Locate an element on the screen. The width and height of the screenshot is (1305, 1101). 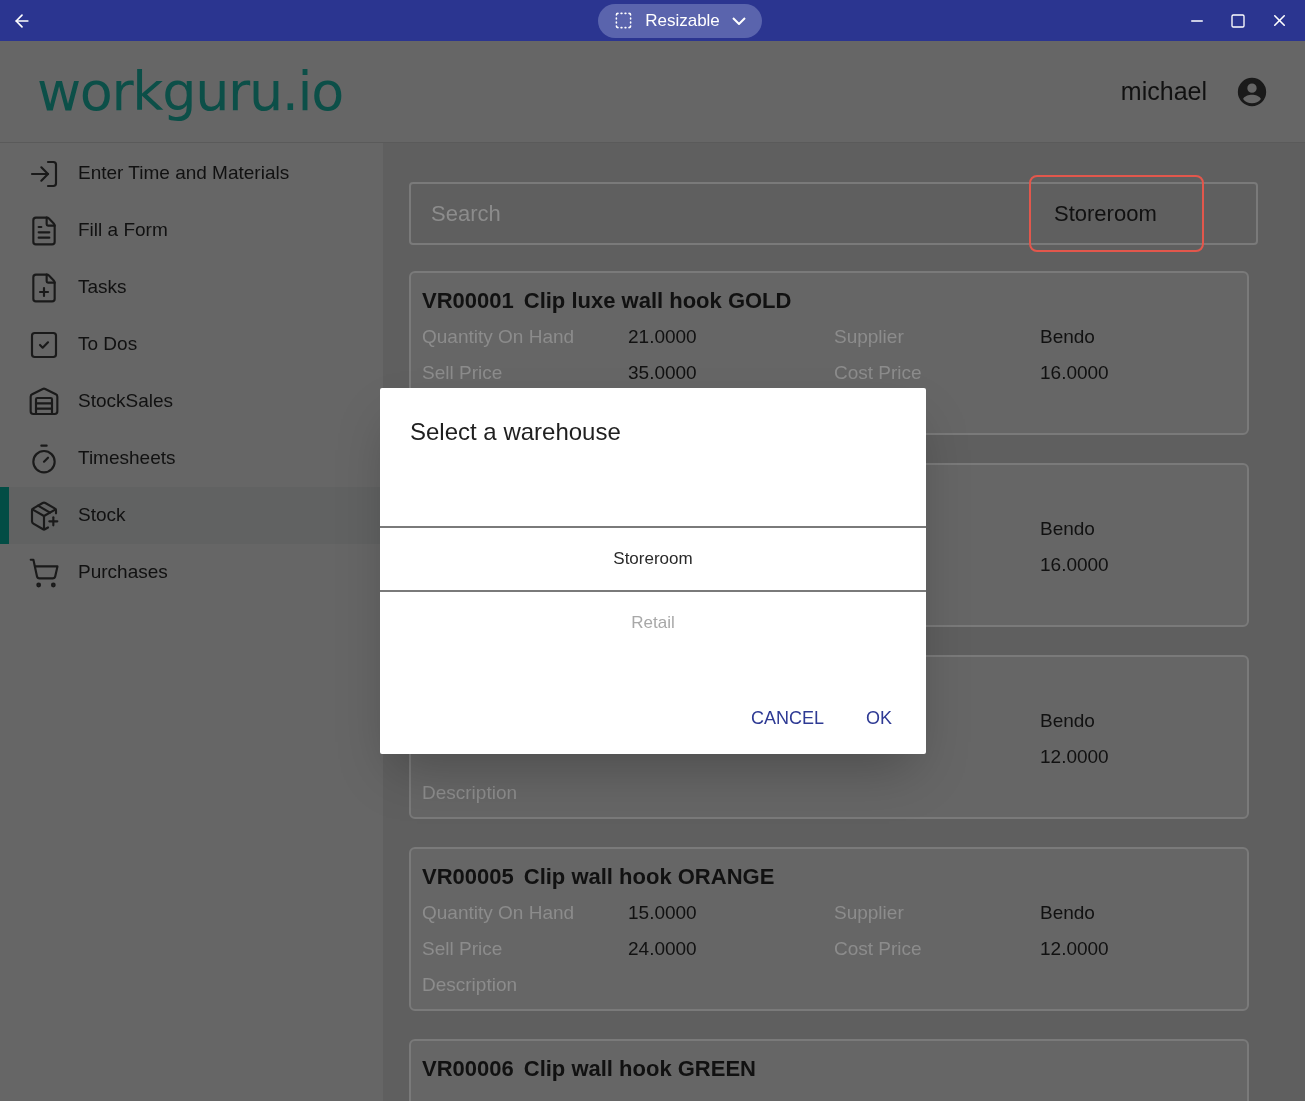
field-value: 15.0000 is located at coordinates (662, 912).